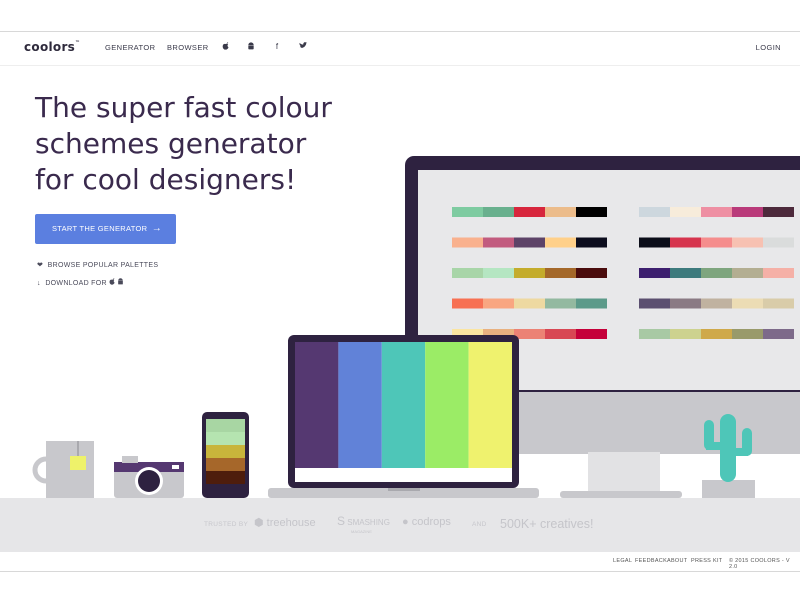  I want to click on footer-copyright: © 2015 COOLORS - V 2.0, so click(759, 564).